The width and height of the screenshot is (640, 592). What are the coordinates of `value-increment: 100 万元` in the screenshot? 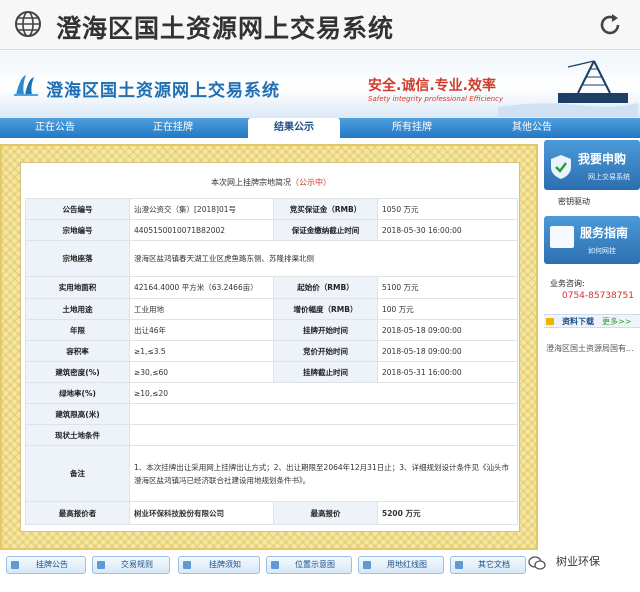 It's located at (447, 309).